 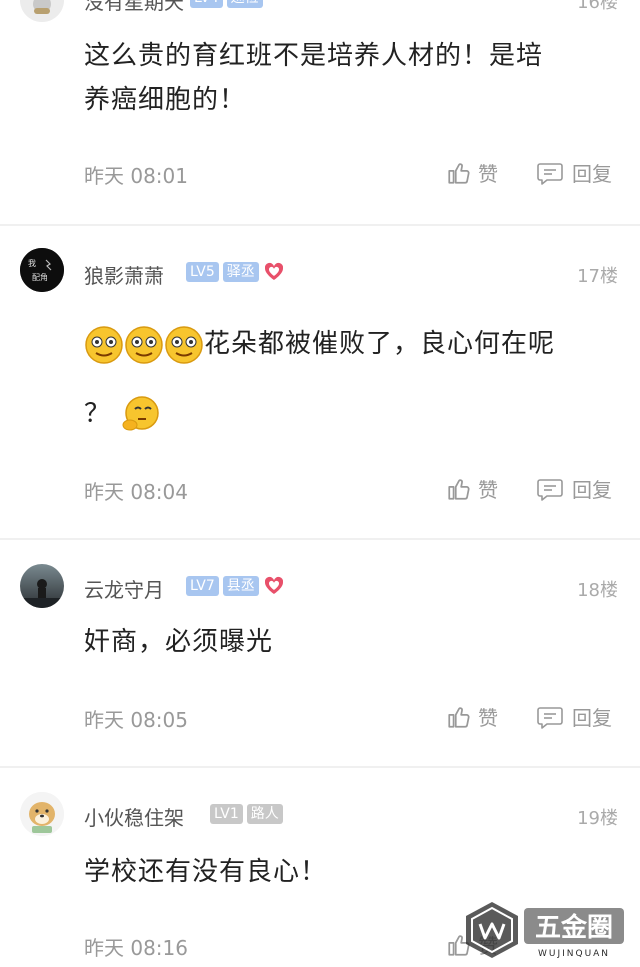 What do you see at coordinates (574, 954) in the screenshot?
I see `watermark-sub: WUJINQUAN` at bounding box center [574, 954].